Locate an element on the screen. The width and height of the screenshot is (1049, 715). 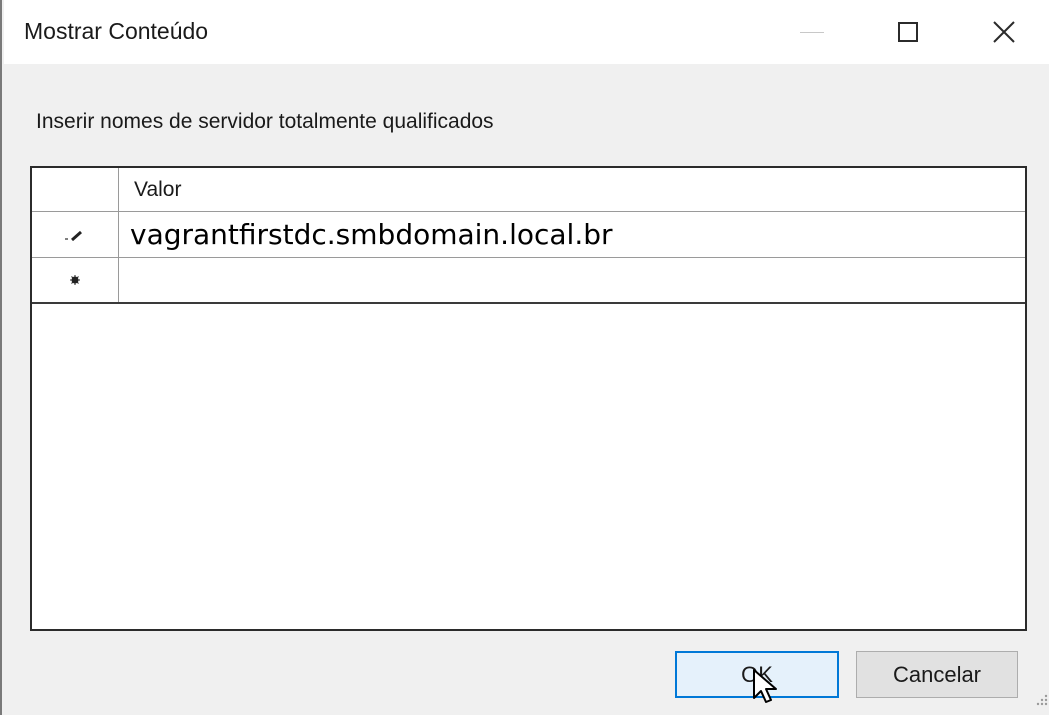
maximize-button is located at coordinates (908, 32).